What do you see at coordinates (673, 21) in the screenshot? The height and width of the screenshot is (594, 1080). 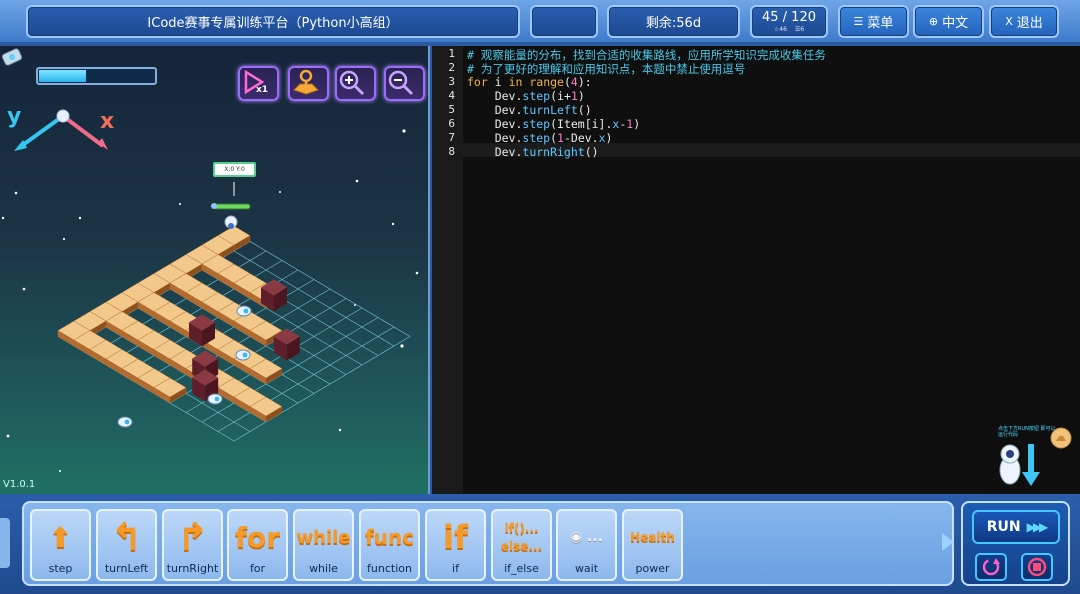 I see `time-remaining: 剩余:56d` at bounding box center [673, 21].